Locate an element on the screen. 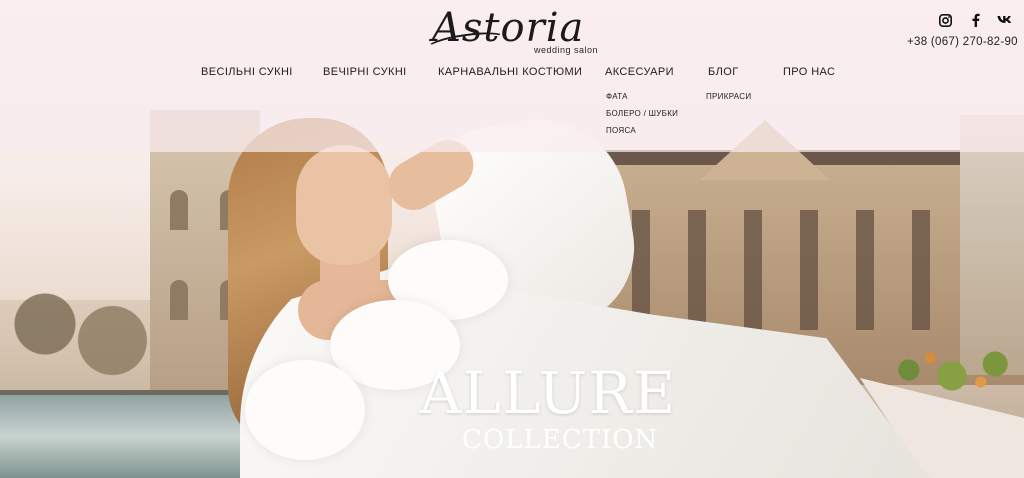 The image size is (1024, 478). brand-logo: Astoria wedding salon is located at coordinates (513, 31).